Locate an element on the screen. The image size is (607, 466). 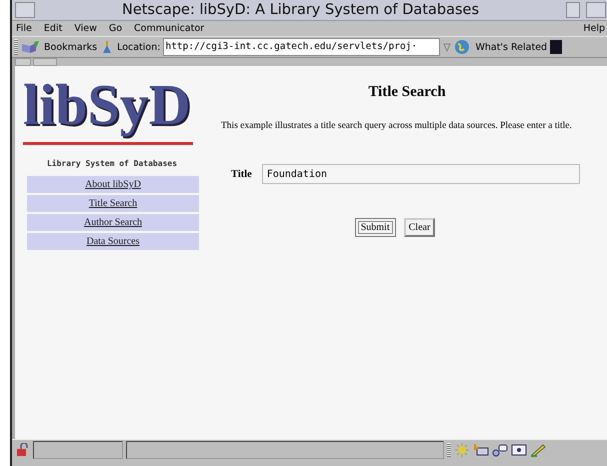
menu-item: Help is located at coordinates (594, 28).